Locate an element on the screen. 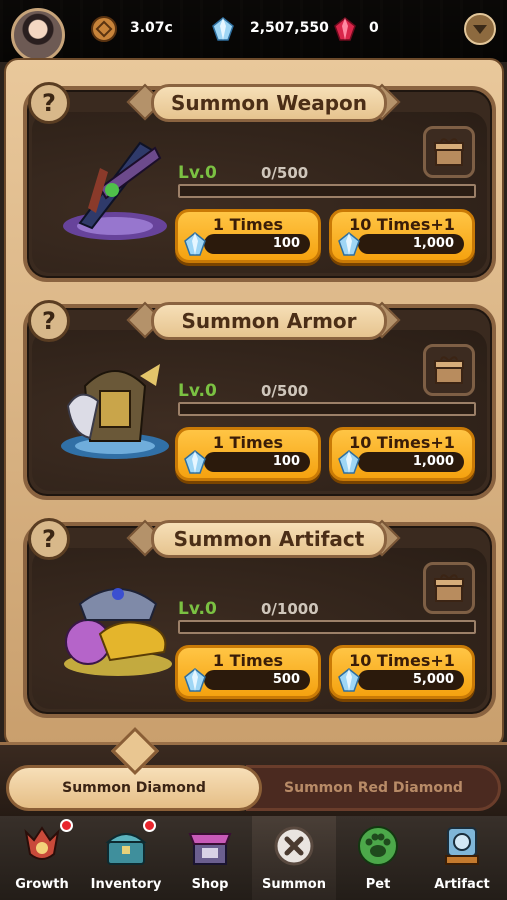 Image resolution: width=507 pixels, height=900 pixels. nav-label: Artifact is located at coordinates (462, 884).